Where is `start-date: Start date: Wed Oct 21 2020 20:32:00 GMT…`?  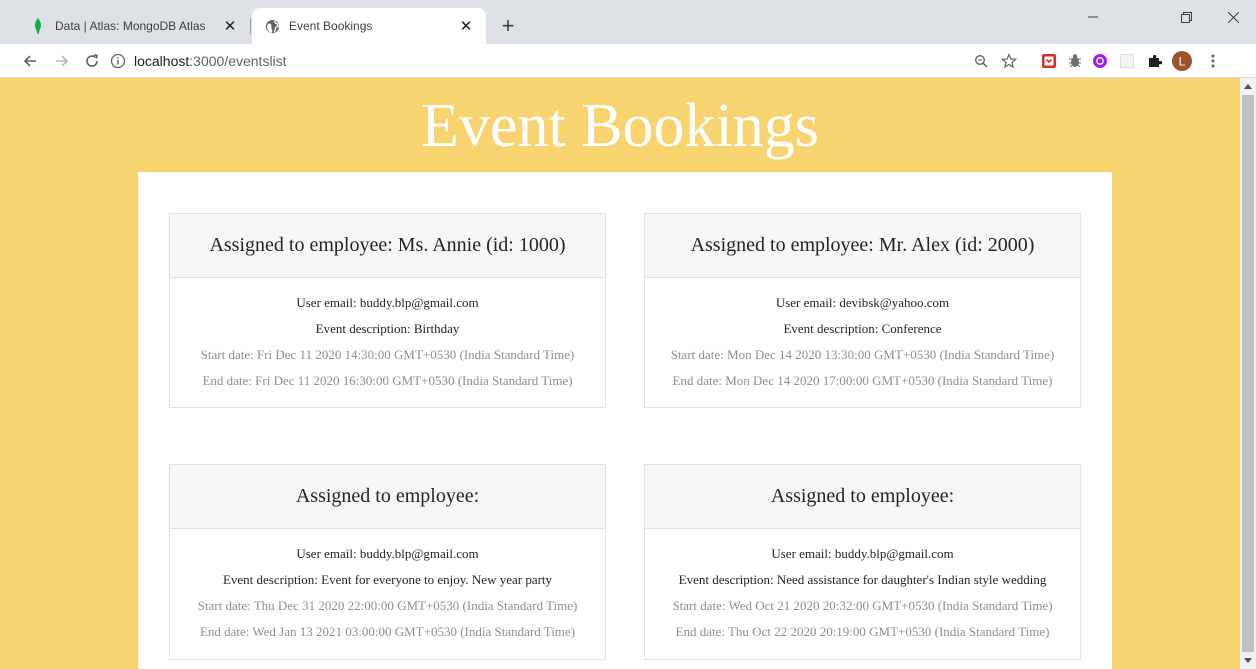 start-date: Start date: Wed Oct 21 2020 20:32:00 GMT… is located at coordinates (862, 605).